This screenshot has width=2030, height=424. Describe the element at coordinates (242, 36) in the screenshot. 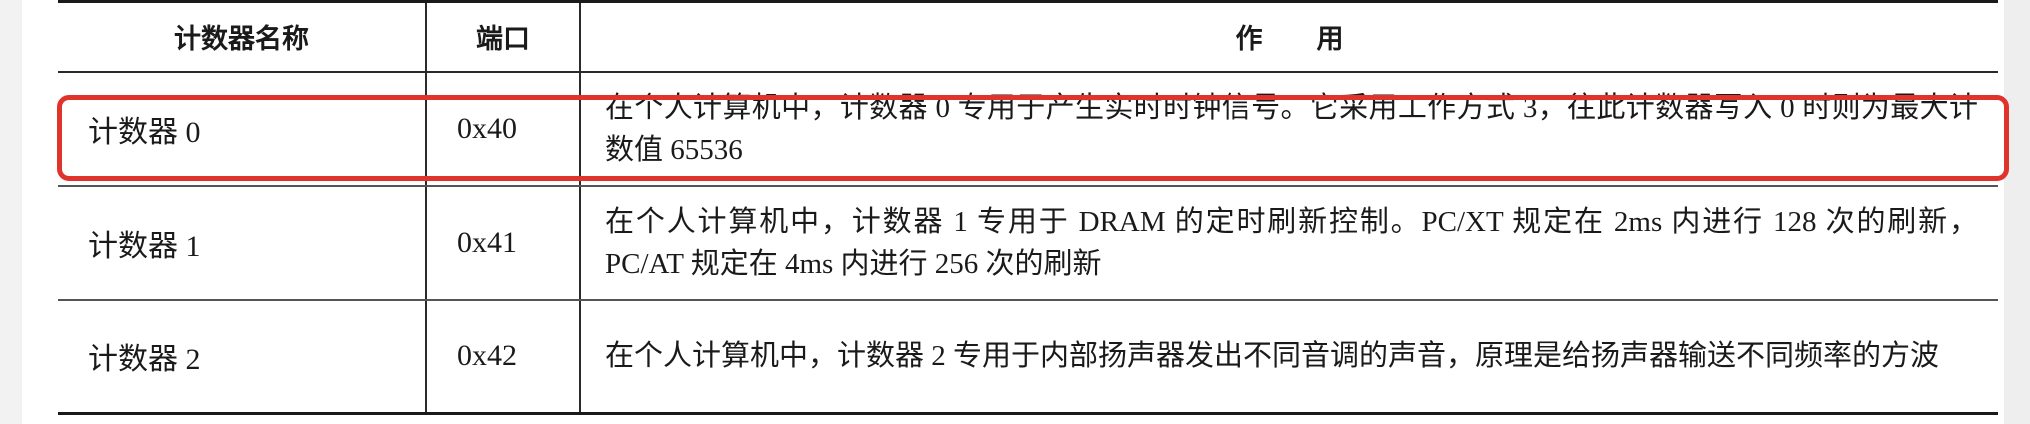

I see `header-name: 计数器名称` at that location.